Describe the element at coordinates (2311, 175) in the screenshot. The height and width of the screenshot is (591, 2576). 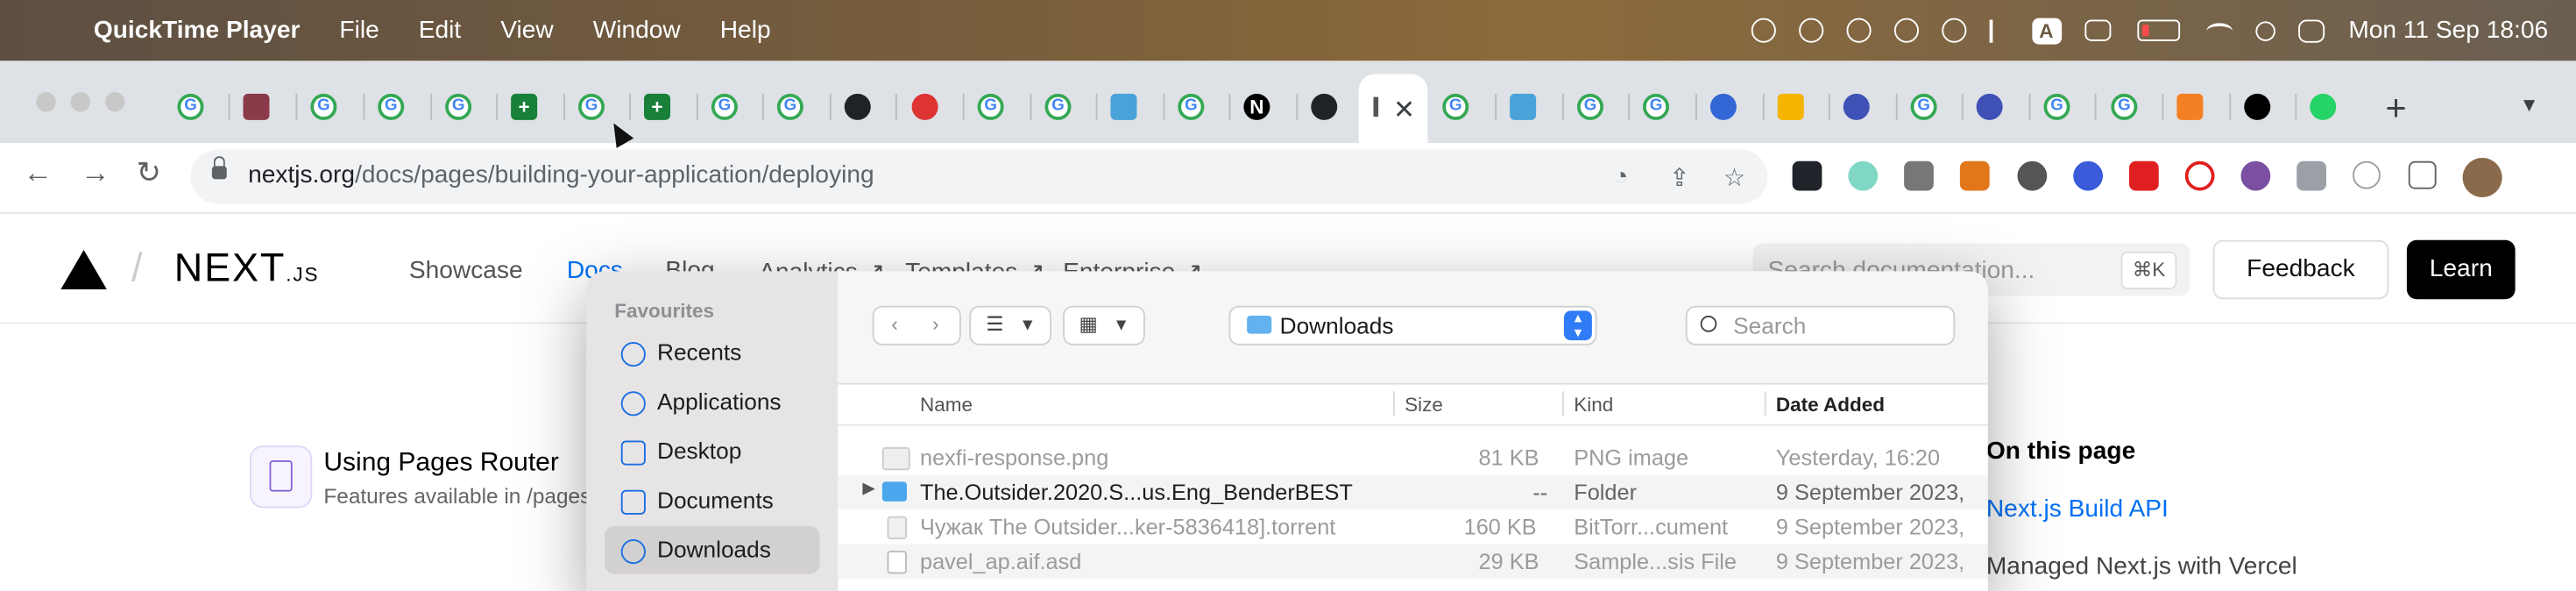
I see `puzzle-extensions-icon` at that location.